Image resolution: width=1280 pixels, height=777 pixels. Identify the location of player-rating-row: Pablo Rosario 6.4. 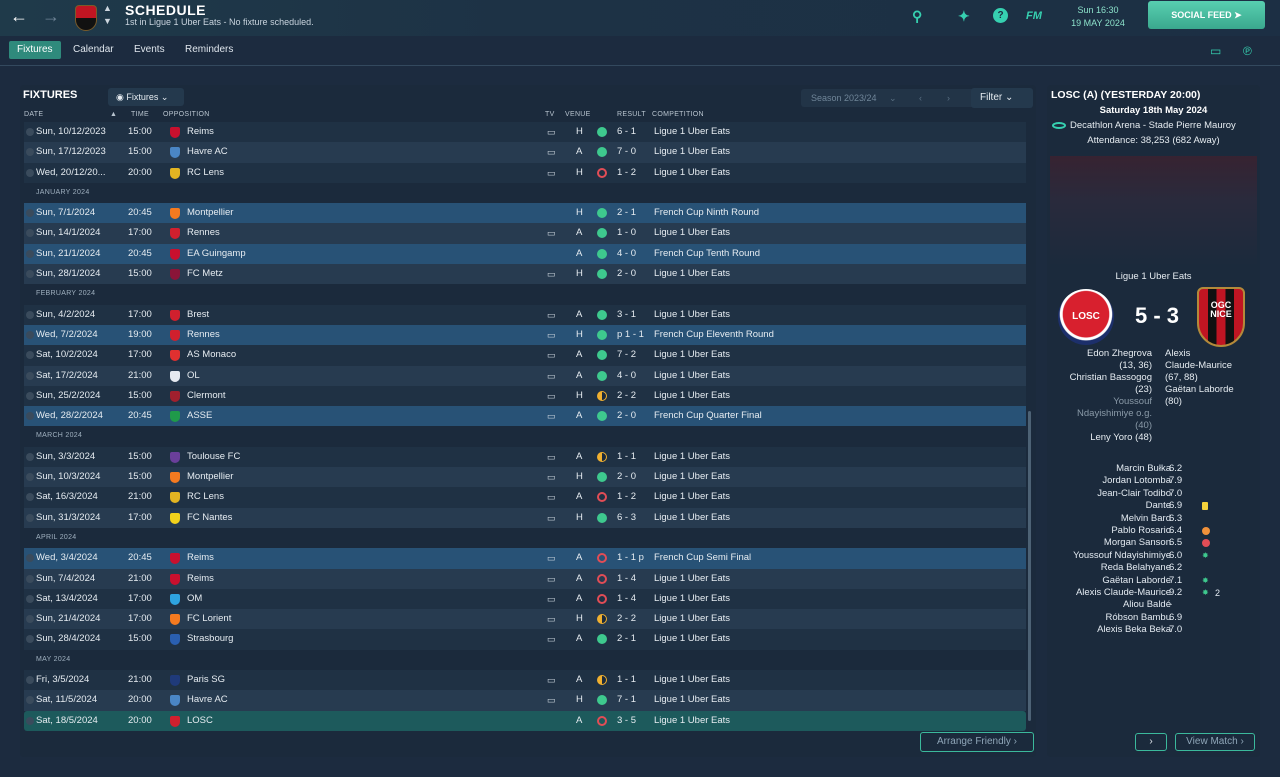
(1153, 531).